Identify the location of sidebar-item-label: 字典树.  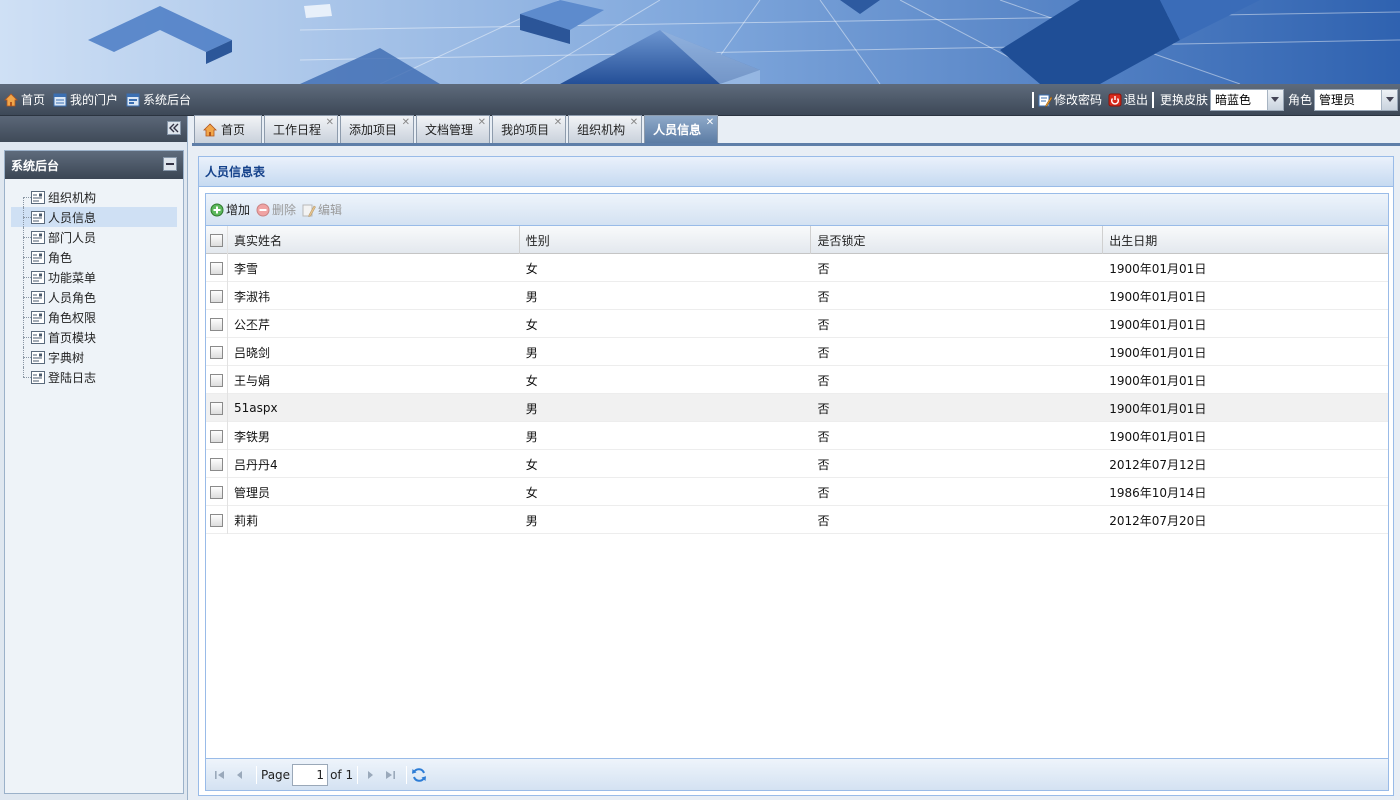
(66, 357).